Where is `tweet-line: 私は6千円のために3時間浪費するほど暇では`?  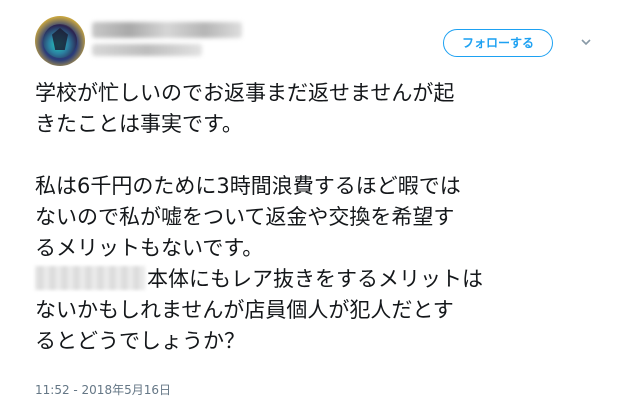 tweet-line: 私は6千円のために3時間浪費するほど暇では is located at coordinates (248, 186).